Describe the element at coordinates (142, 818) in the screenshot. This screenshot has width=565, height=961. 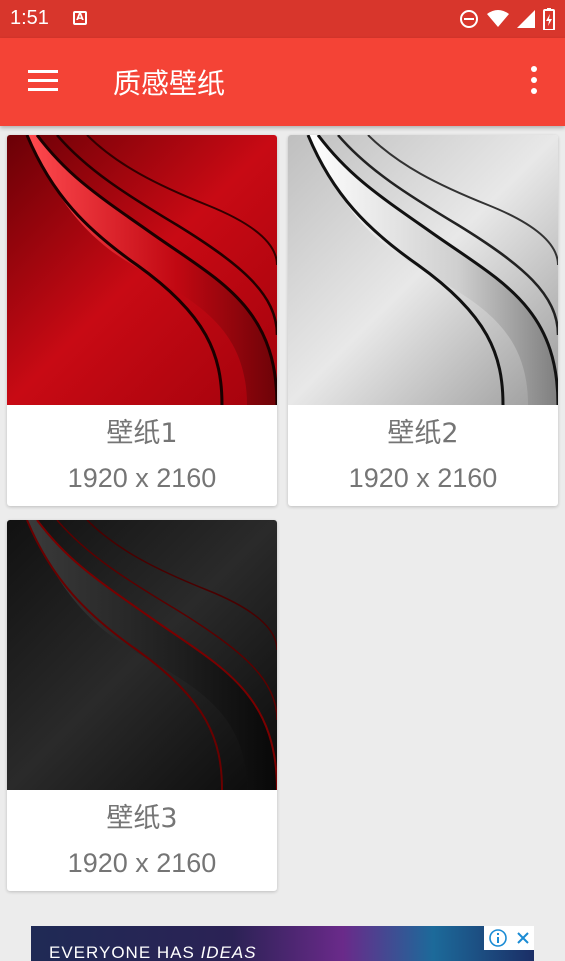
I see `wallpaper-name: 壁纸3` at that location.